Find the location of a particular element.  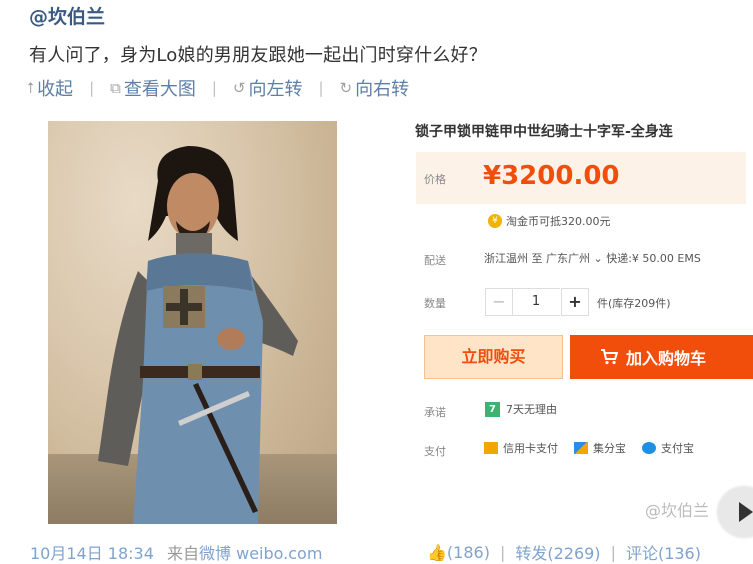

payment-jifenbao: 集分宝 is located at coordinates (600, 448).